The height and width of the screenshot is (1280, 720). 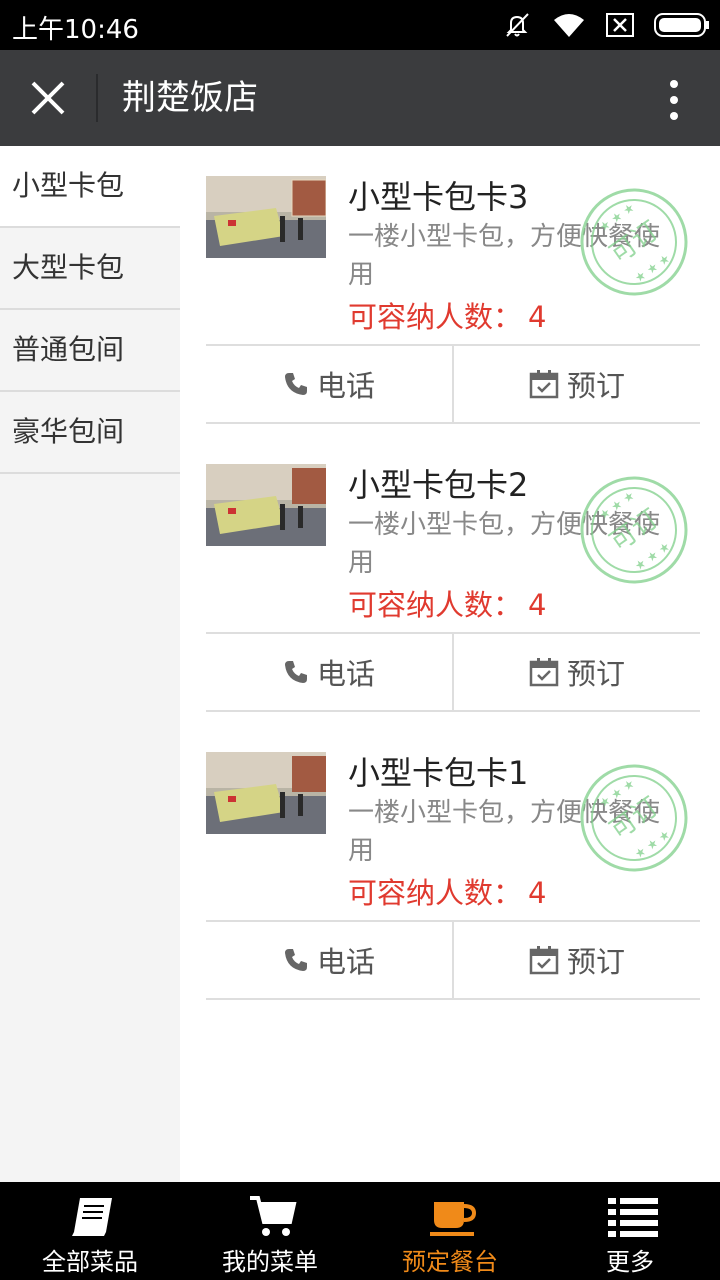 I want to click on room-name: 小型卡包卡3, so click(x=438, y=197).